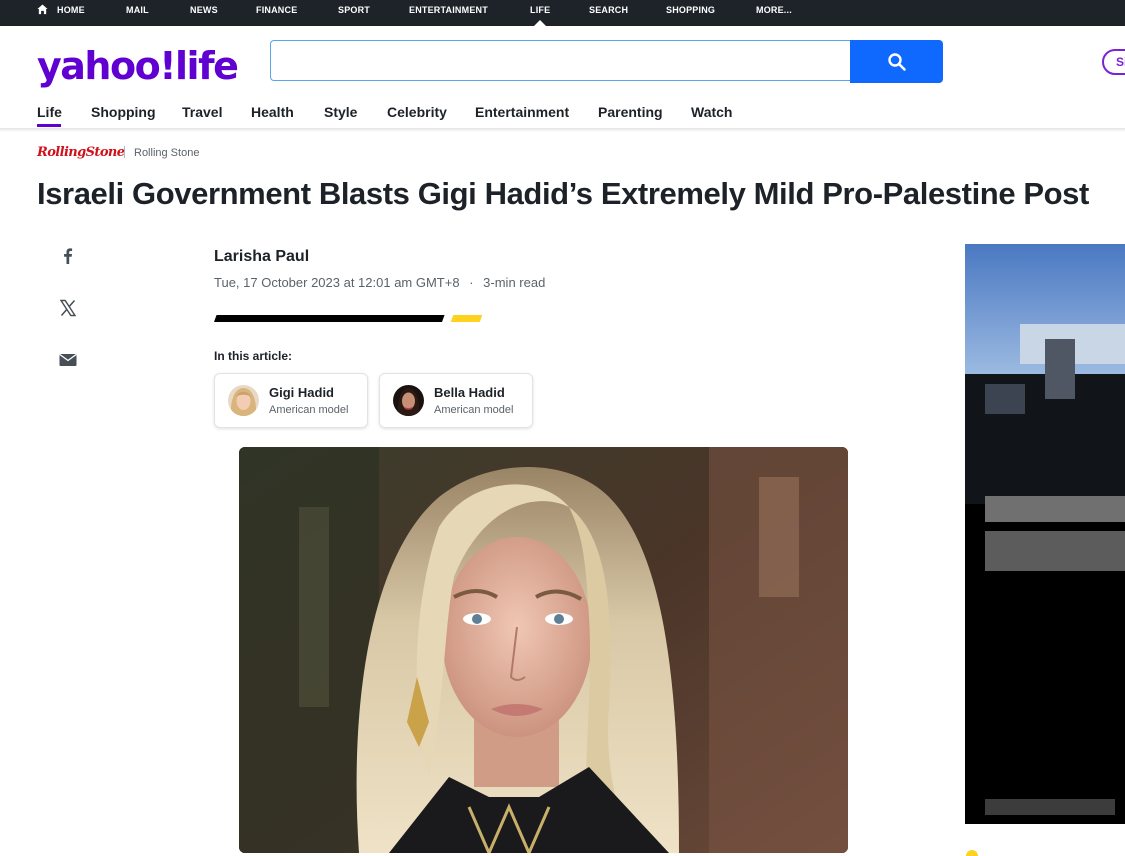  Describe the element at coordinates (71, 10) in the screenshot. I see `top-nav-home: HOME` at that location.